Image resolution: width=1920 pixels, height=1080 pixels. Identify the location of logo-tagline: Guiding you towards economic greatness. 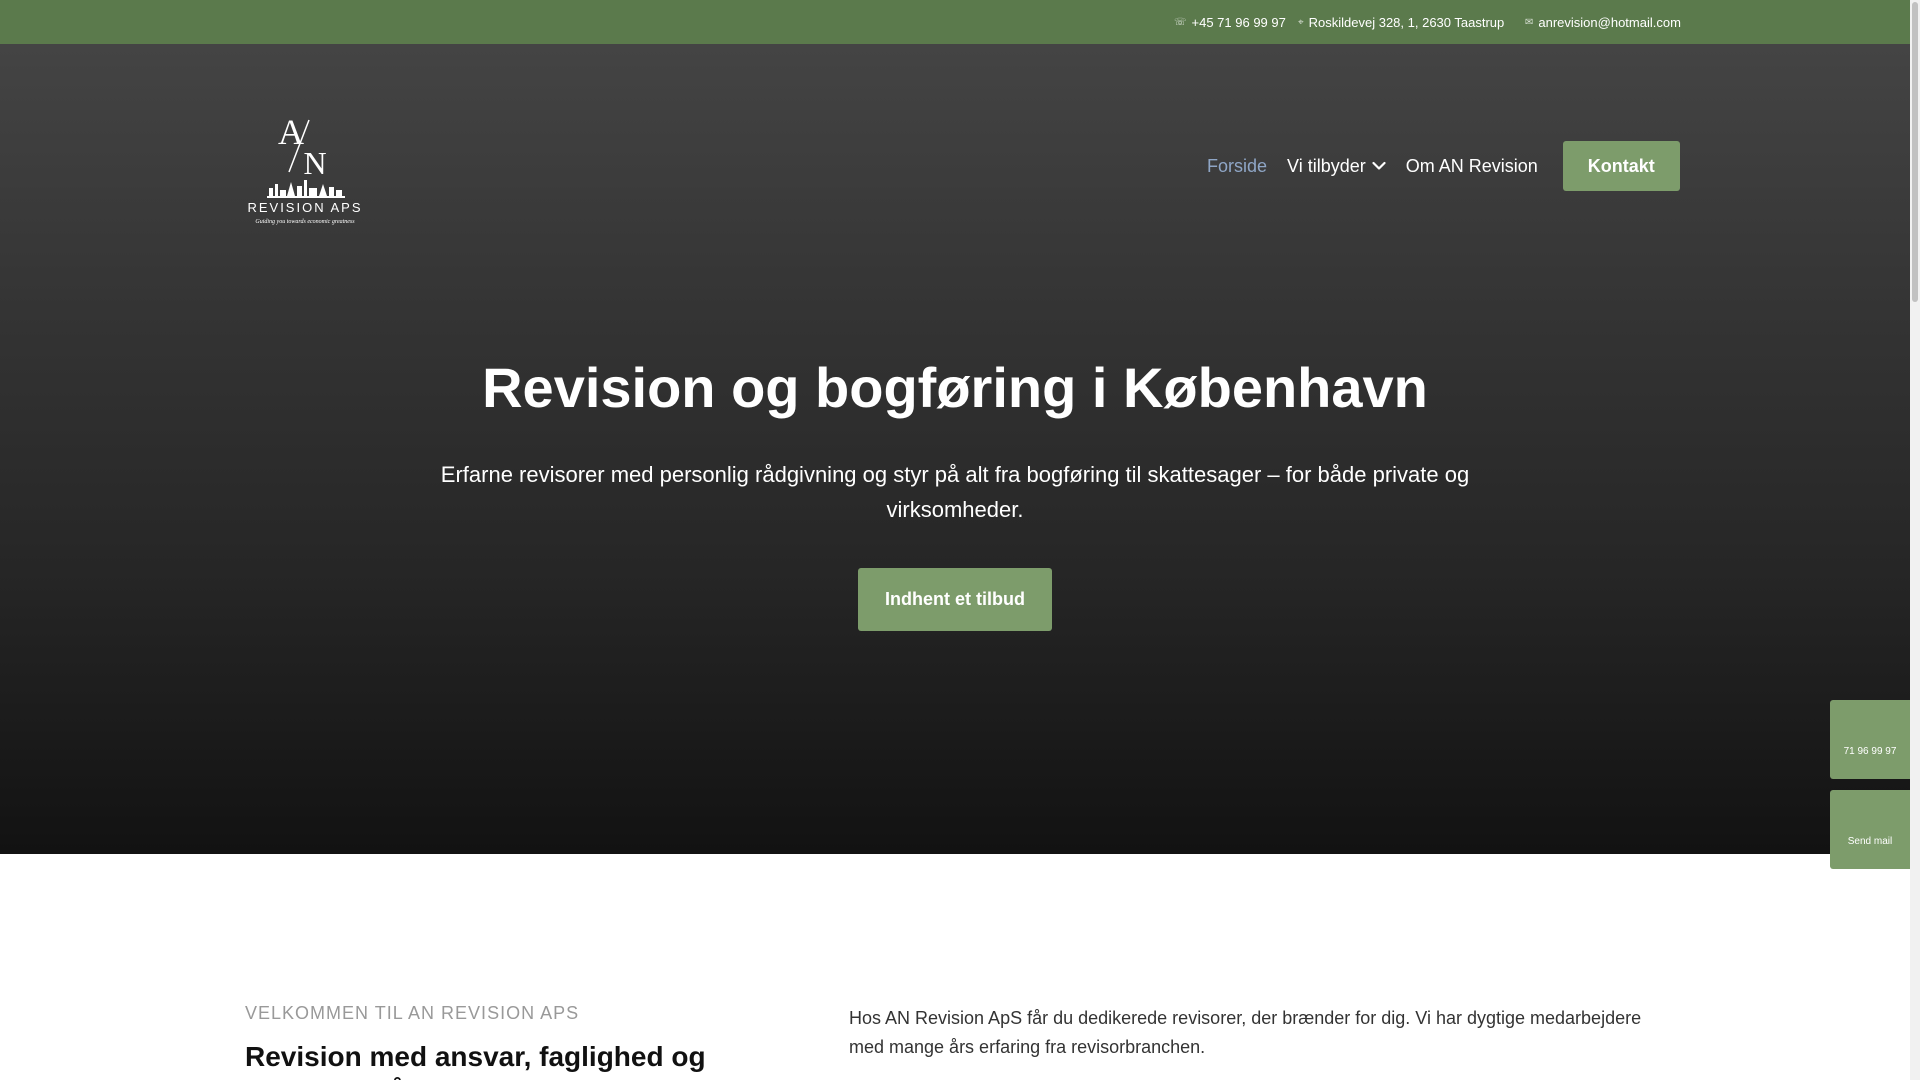
(305, 222).